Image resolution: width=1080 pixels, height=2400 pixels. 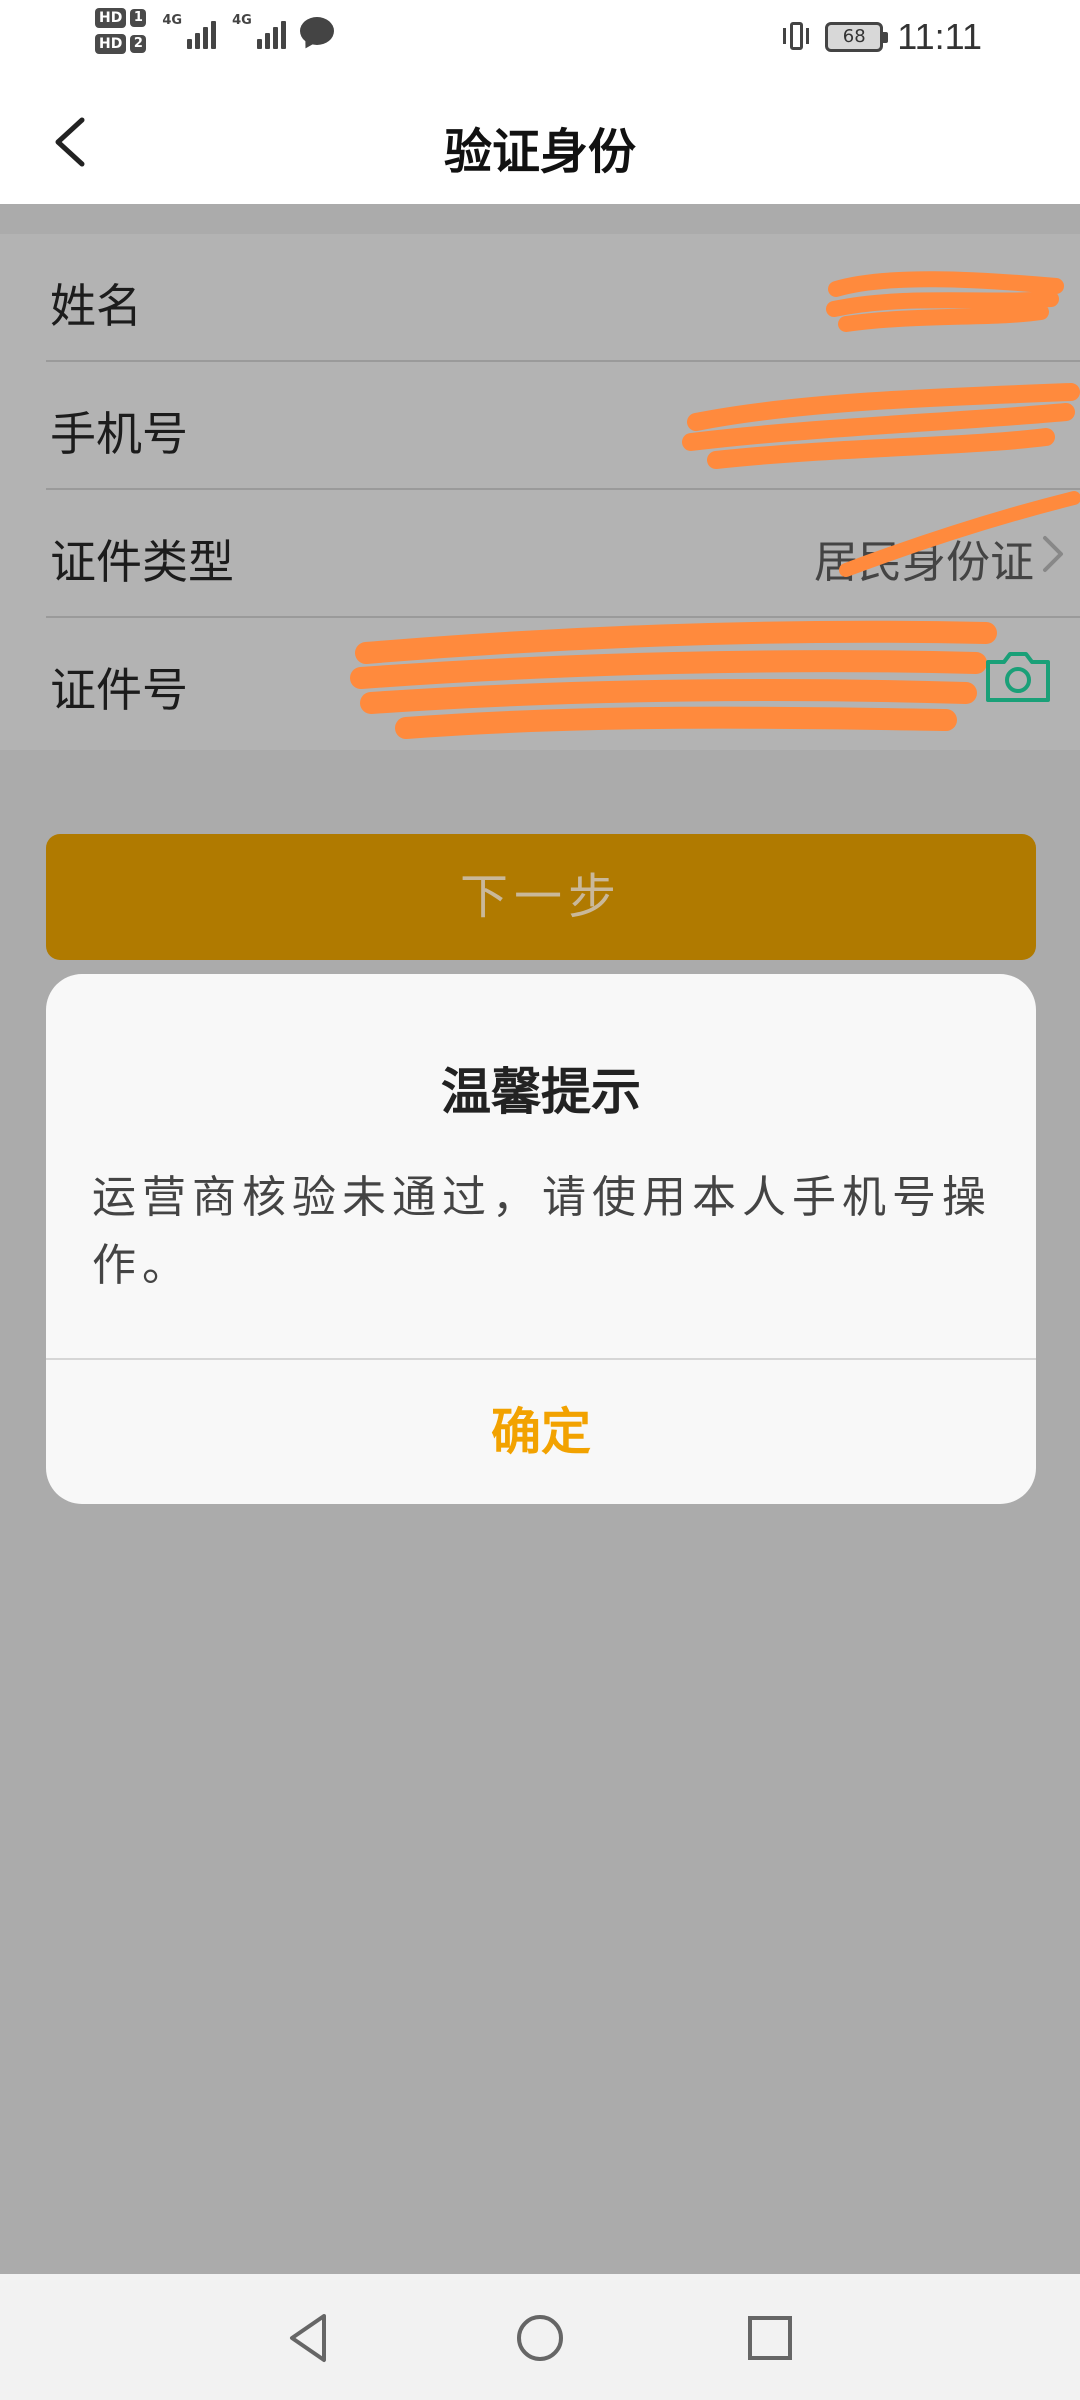 I want to click on phone-row: 手机号, so click(x=563, y=426).